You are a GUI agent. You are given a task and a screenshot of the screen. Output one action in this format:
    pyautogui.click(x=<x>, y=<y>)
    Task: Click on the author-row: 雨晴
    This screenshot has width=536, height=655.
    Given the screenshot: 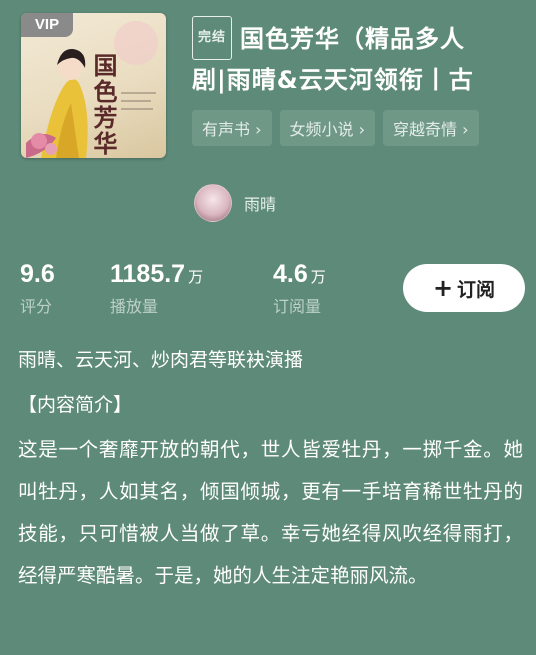 What is the action you would take?
    pyautogui.click(x=235, y=203)
    